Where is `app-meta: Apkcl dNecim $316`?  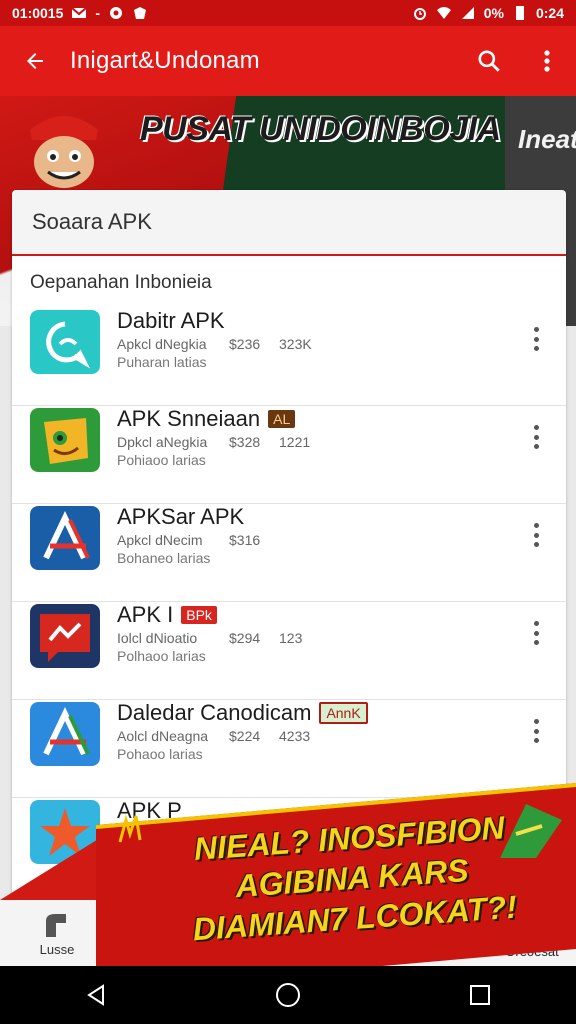 app-meta: Apkcl dNecim $316 is located at coordinates (189, 540).